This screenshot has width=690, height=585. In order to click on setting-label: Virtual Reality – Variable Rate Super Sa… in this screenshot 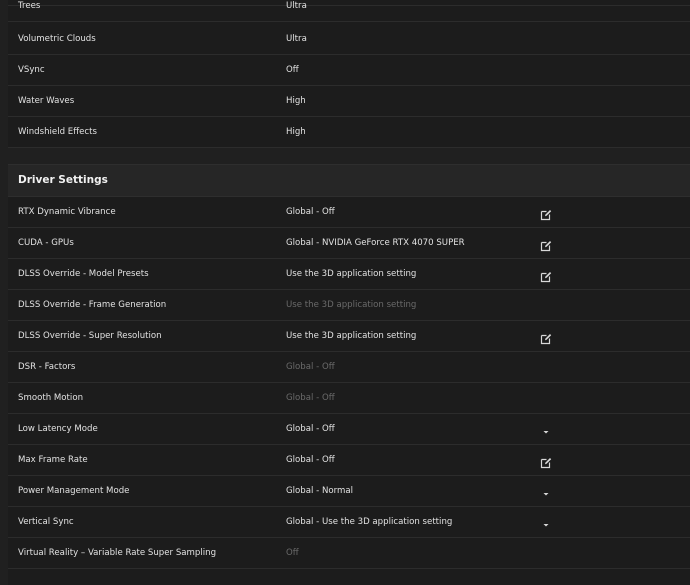, I will do `click(117, 553)`.